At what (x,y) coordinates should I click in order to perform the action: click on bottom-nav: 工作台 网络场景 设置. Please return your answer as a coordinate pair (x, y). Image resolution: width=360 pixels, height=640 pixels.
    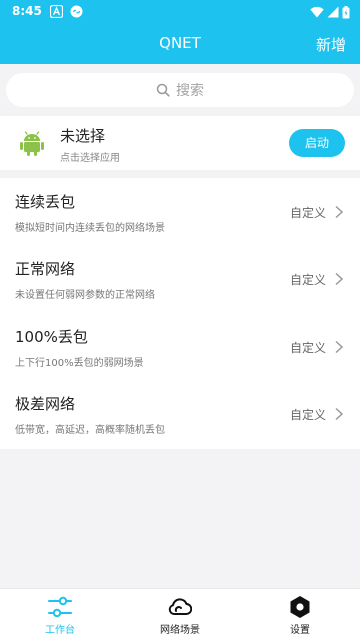
    Looking at the image, I should click on (180, 614).